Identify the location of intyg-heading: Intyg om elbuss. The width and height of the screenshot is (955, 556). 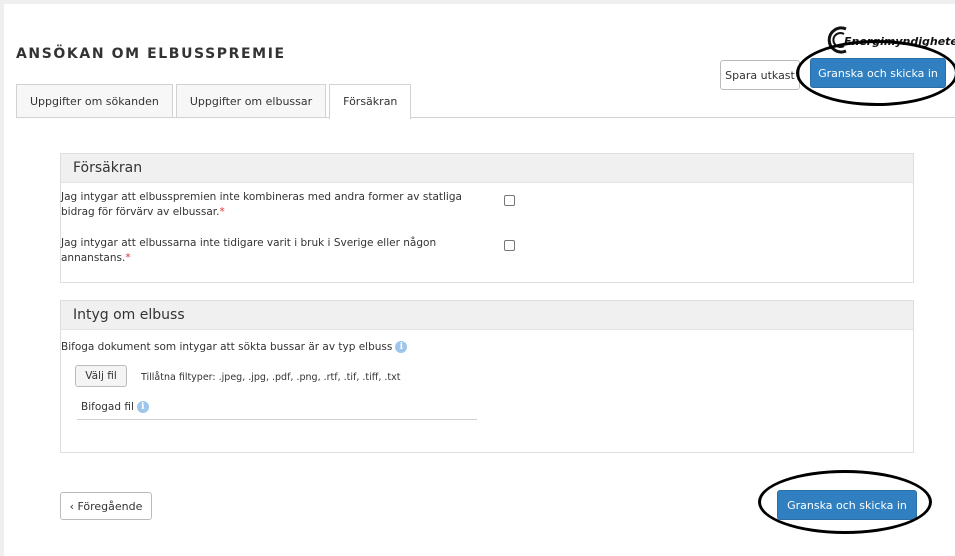
(487, 315).